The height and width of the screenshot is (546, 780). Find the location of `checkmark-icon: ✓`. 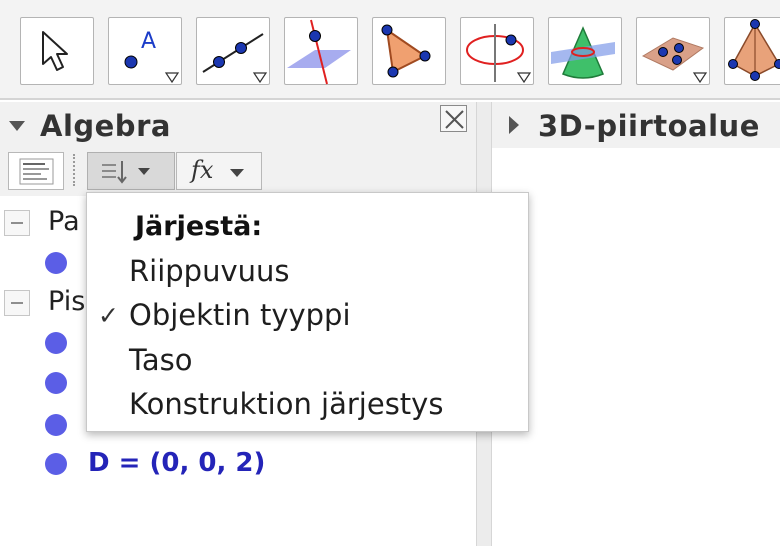

checkmark-icon: ✓ is located at coordinates (108, 315).